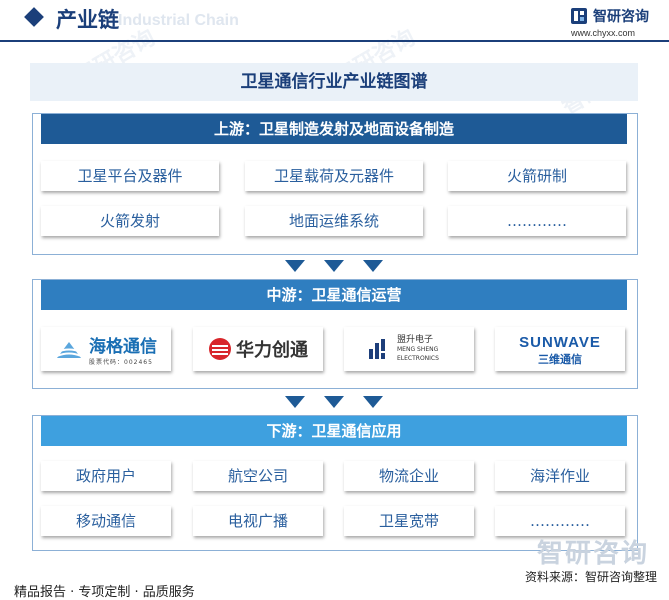  I want to click on downstream-item: 航空公司, so click(258, 476).